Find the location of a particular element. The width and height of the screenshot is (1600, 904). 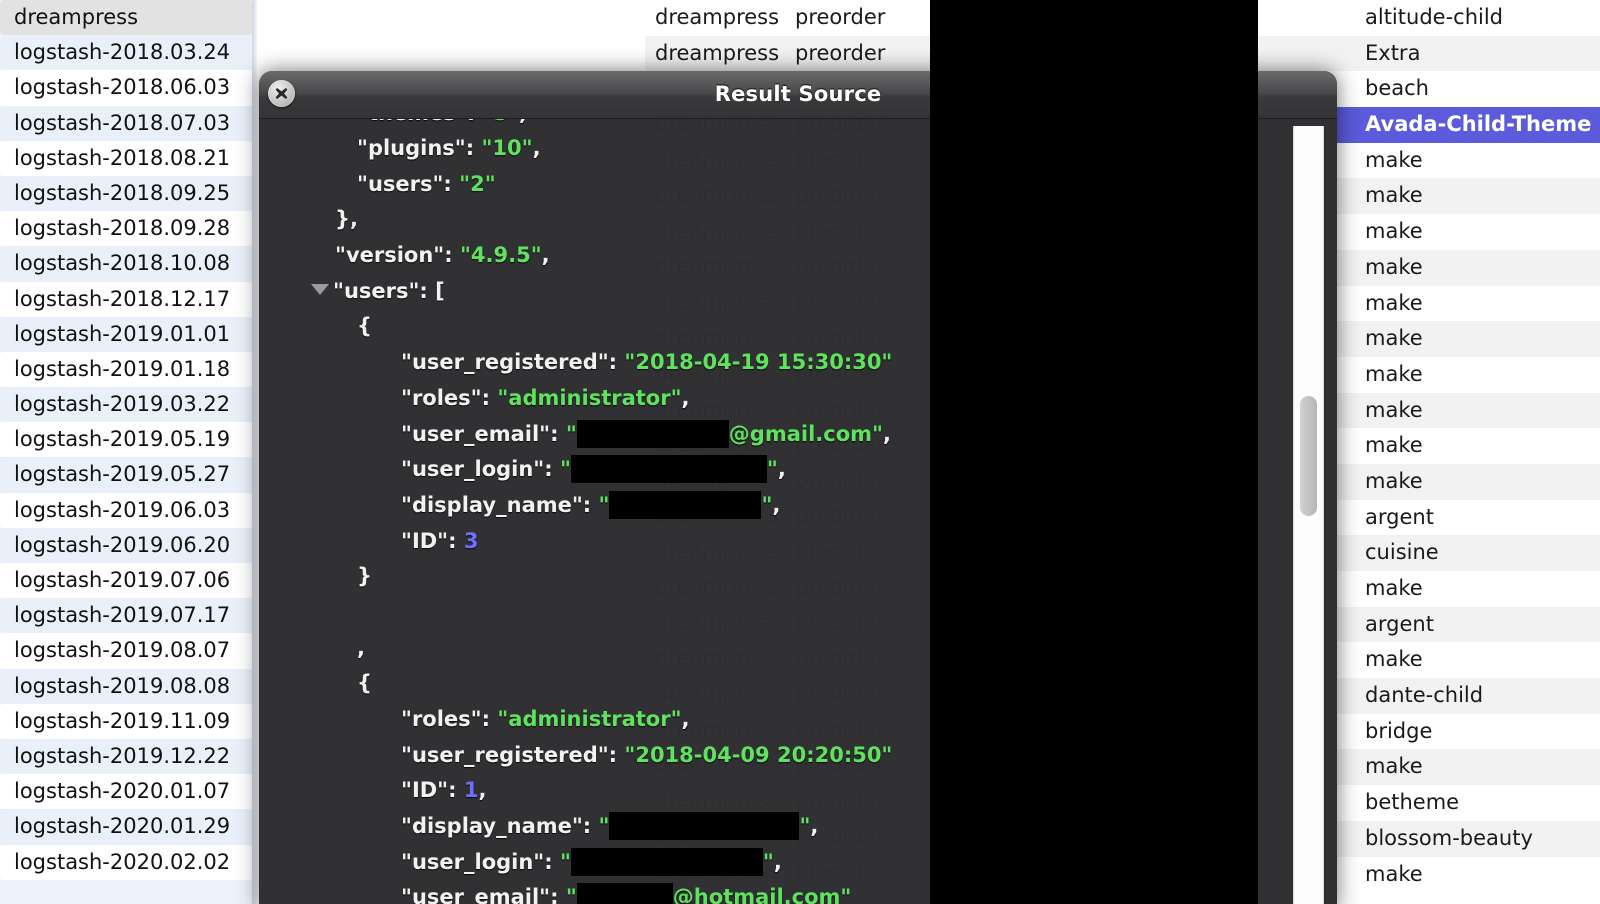

json-string-value: "2018-04-09 20:20:50" is located at coordinates (758, 754).